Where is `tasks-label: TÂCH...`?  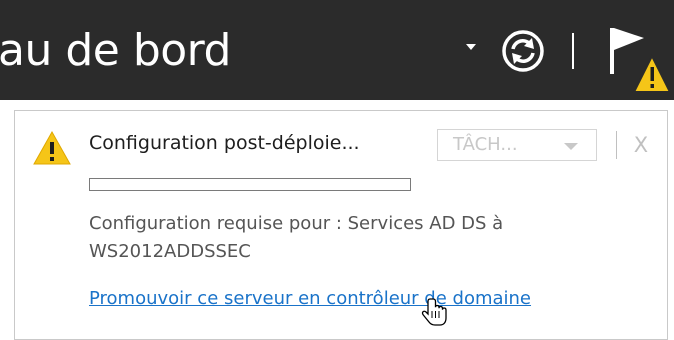
tasks-label: TÂCH... is located at coordinates (485, 144).